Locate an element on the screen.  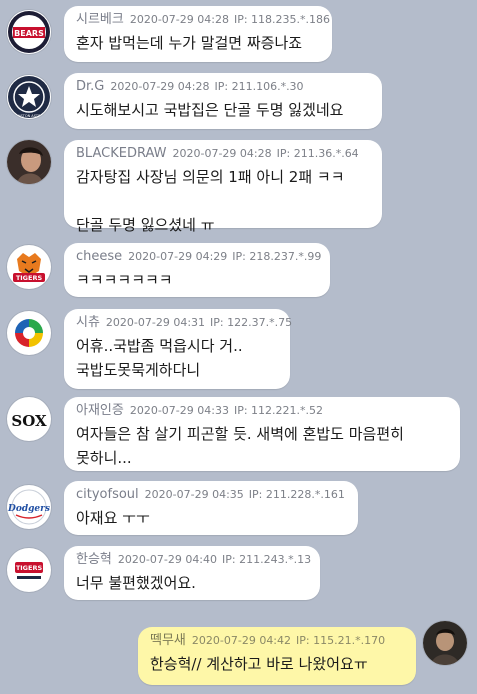
league-logo-icon: TIGERS is located at coordinates (29, 570).